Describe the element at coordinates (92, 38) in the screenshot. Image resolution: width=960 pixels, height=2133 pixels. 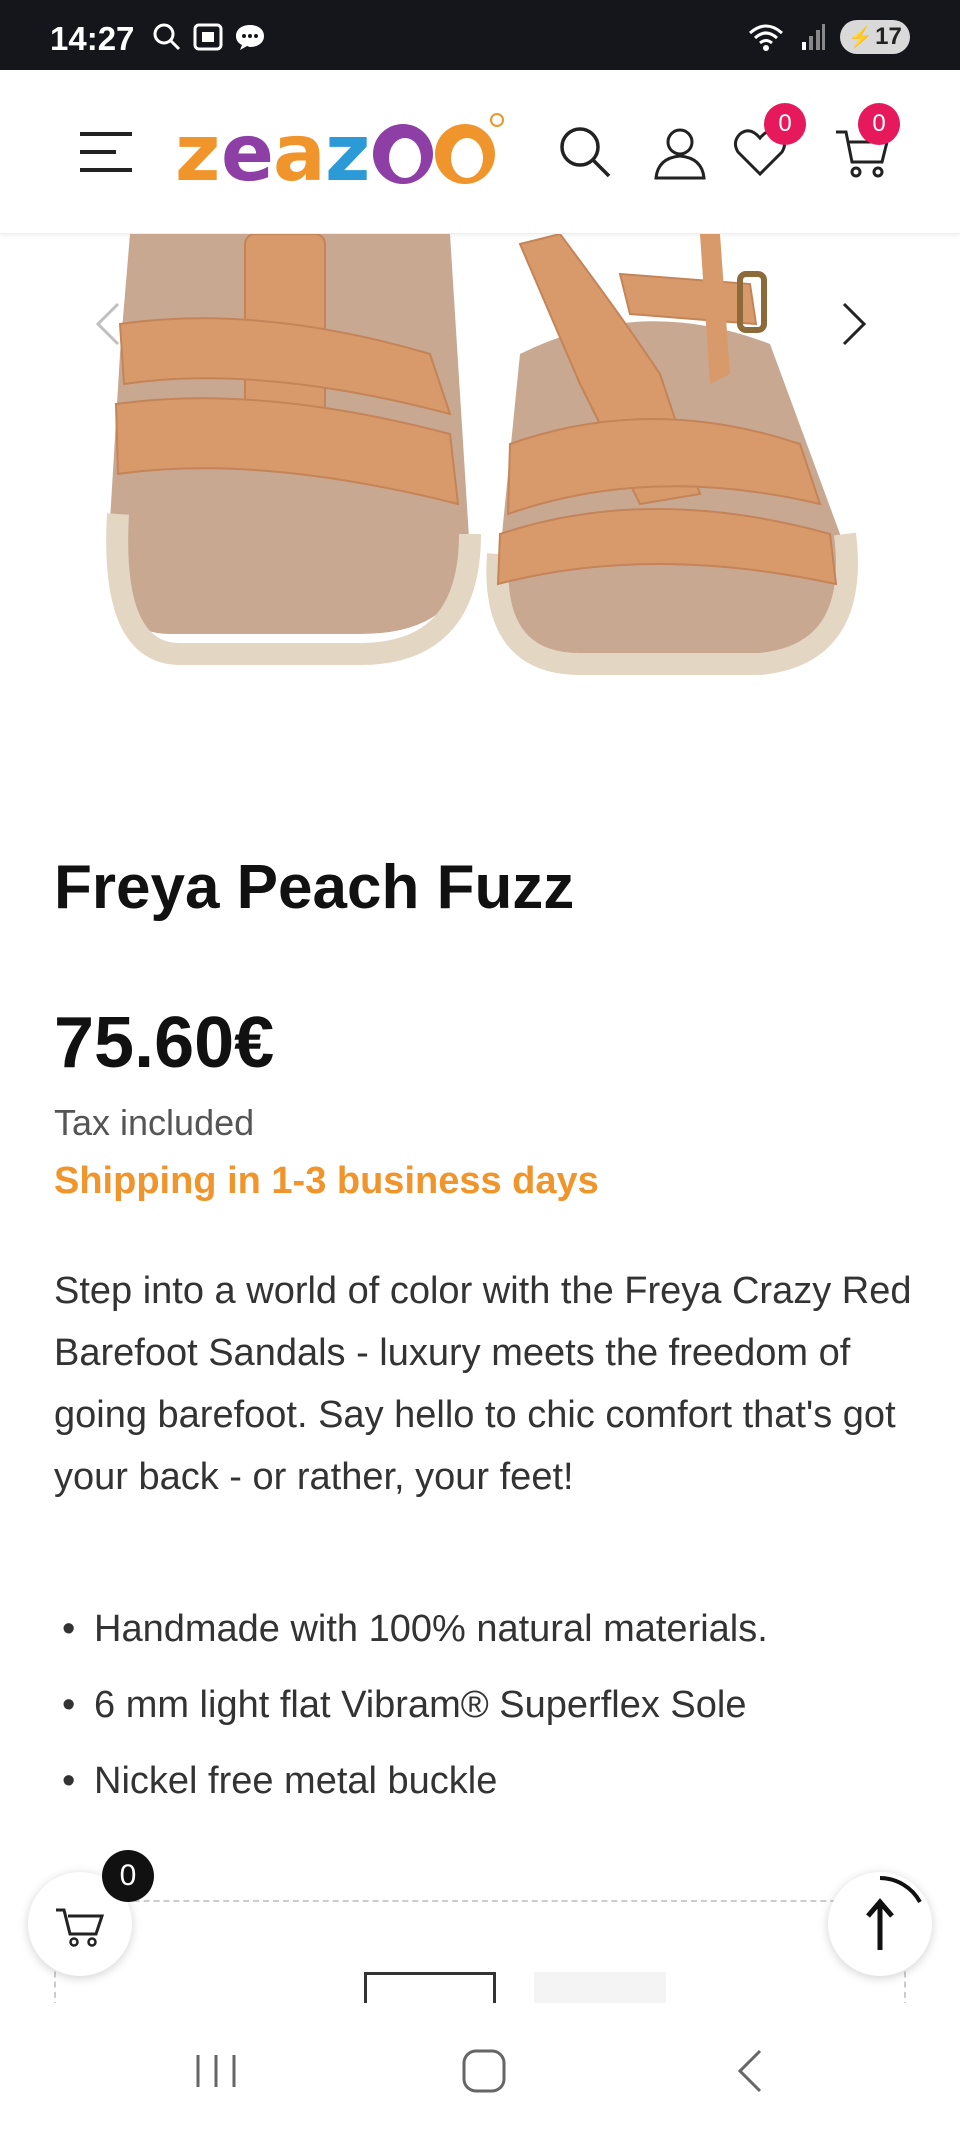
I see `status-time: 14:27` at that location.